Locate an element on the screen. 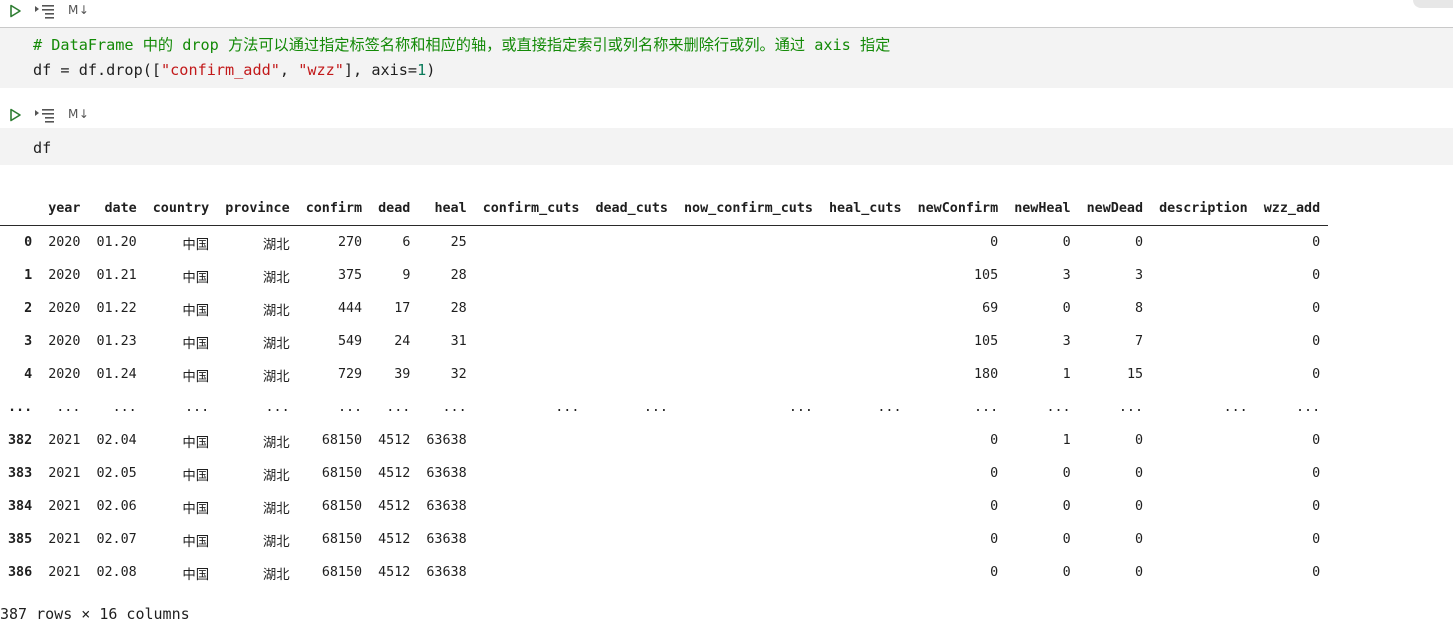  code-cell-2: df is located at coordinates (726, 146).